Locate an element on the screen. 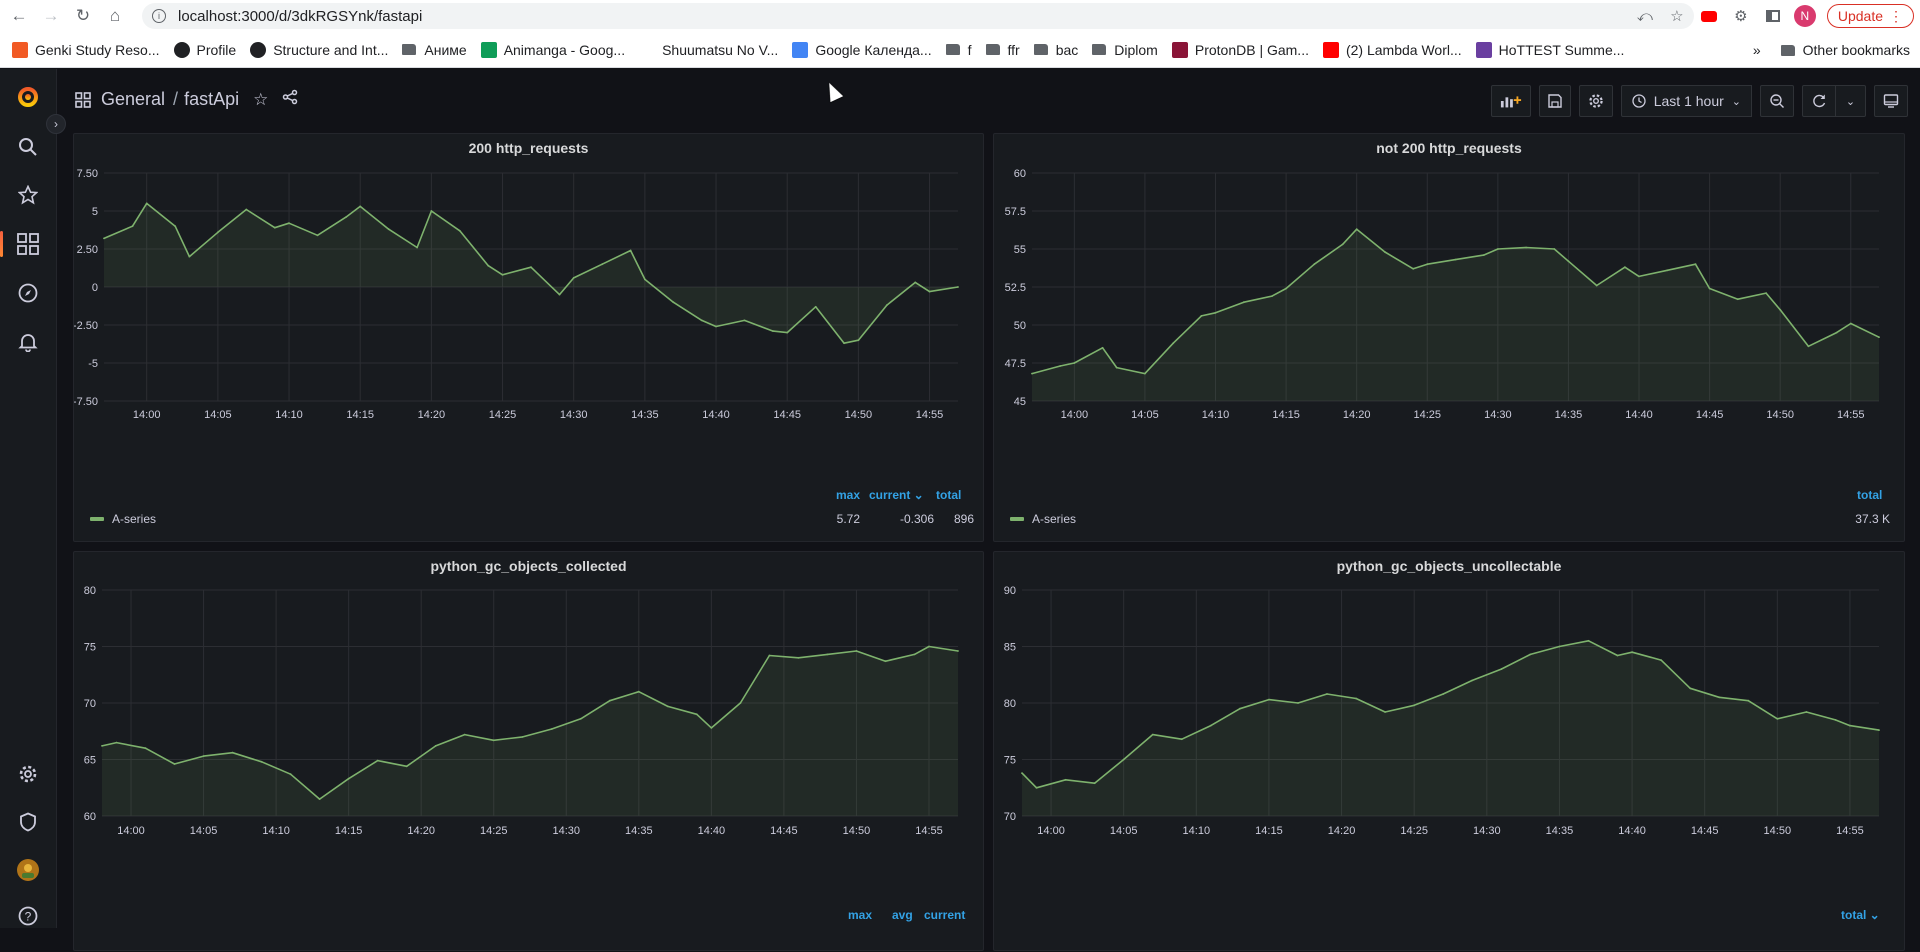 The width and height of the screenshot is (1920, 952). bookmark-item: Diplom is located at coordinates (1125, 50).